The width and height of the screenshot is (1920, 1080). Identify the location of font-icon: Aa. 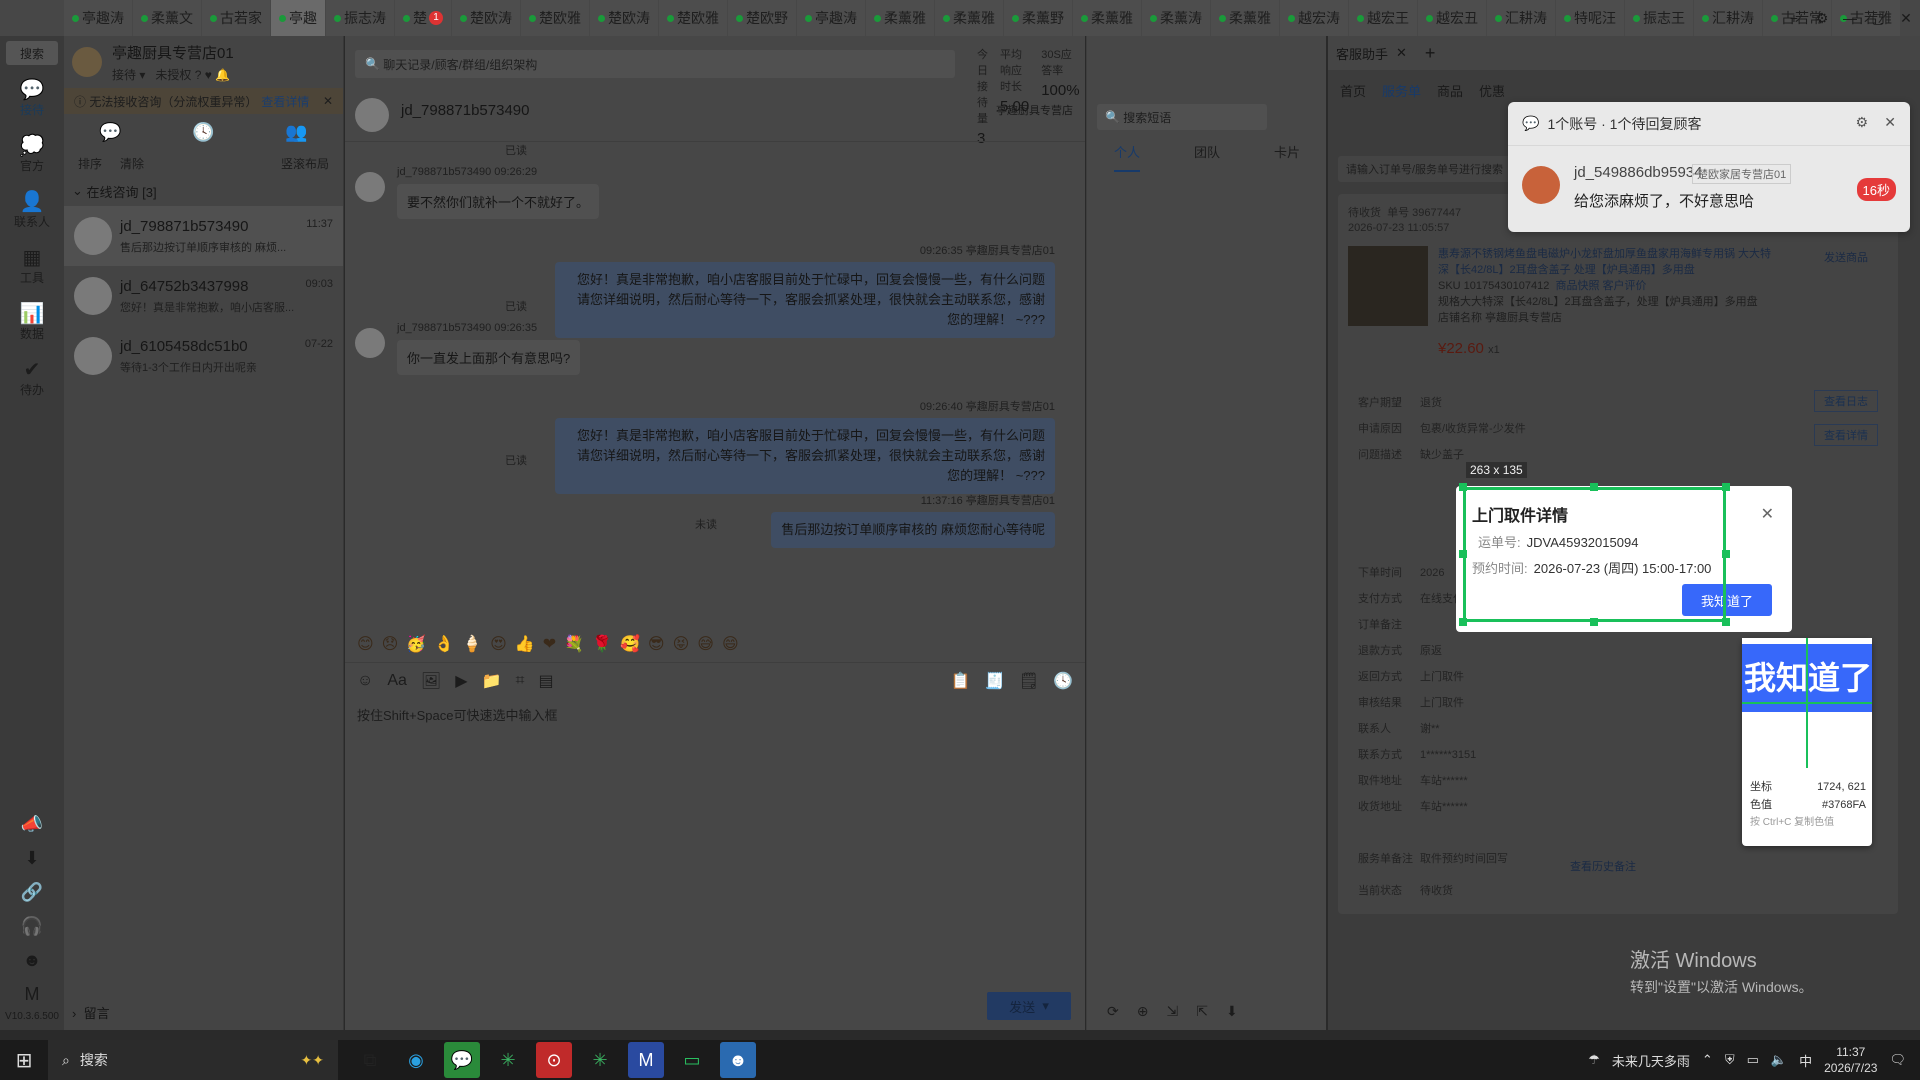
(397, 681).